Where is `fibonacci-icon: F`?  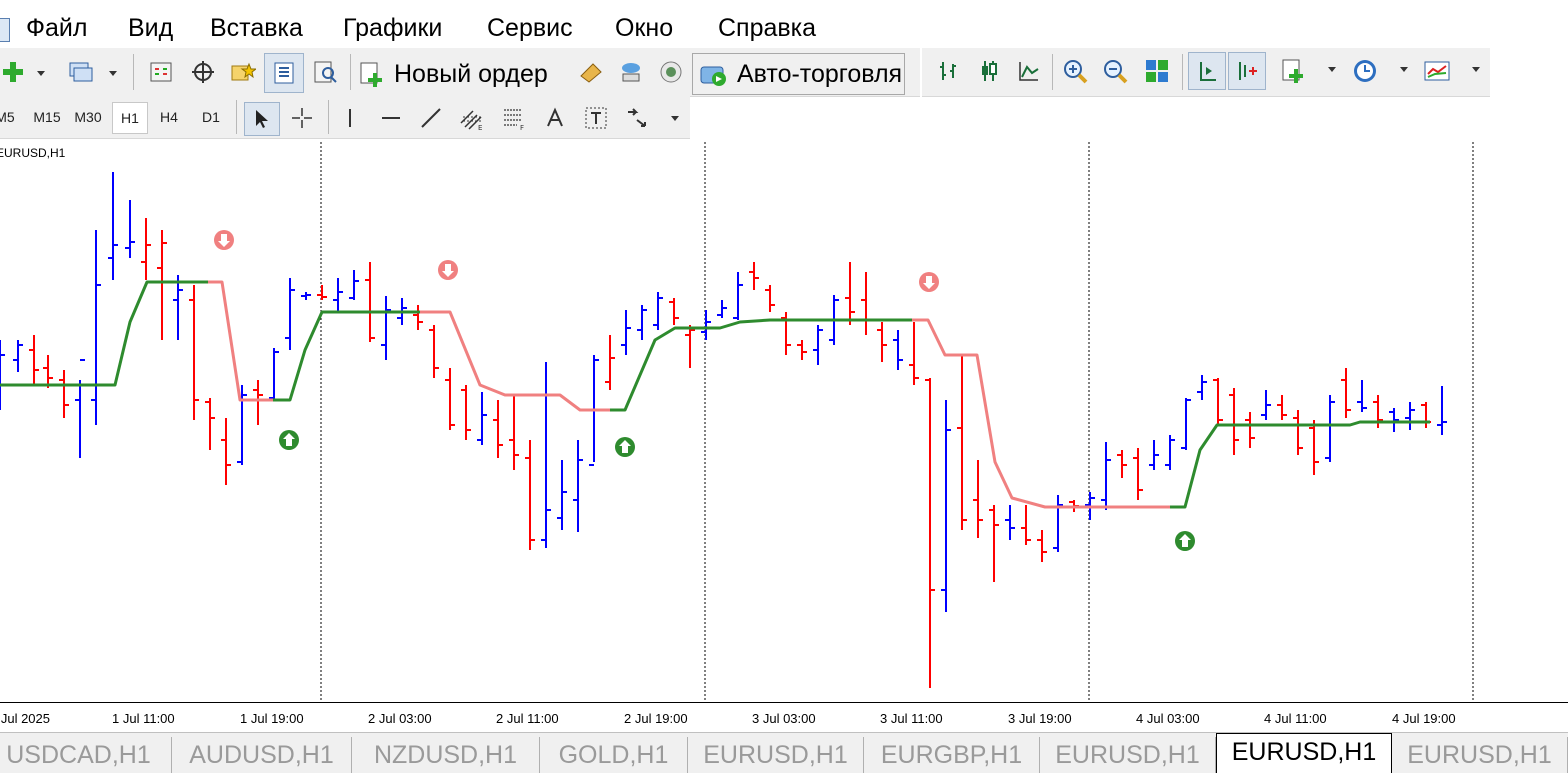
fibonacci-icon: F is located at coordinates (514, 118).